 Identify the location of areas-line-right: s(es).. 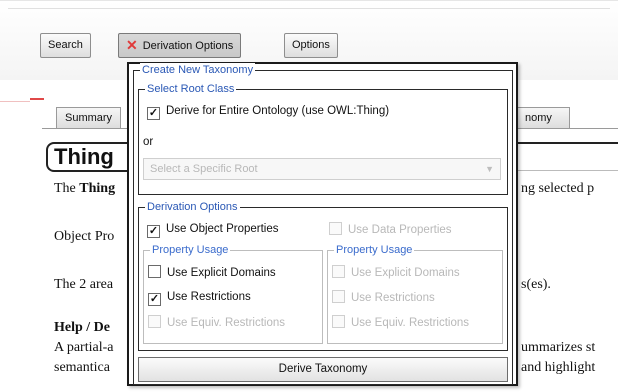
(536, 284).